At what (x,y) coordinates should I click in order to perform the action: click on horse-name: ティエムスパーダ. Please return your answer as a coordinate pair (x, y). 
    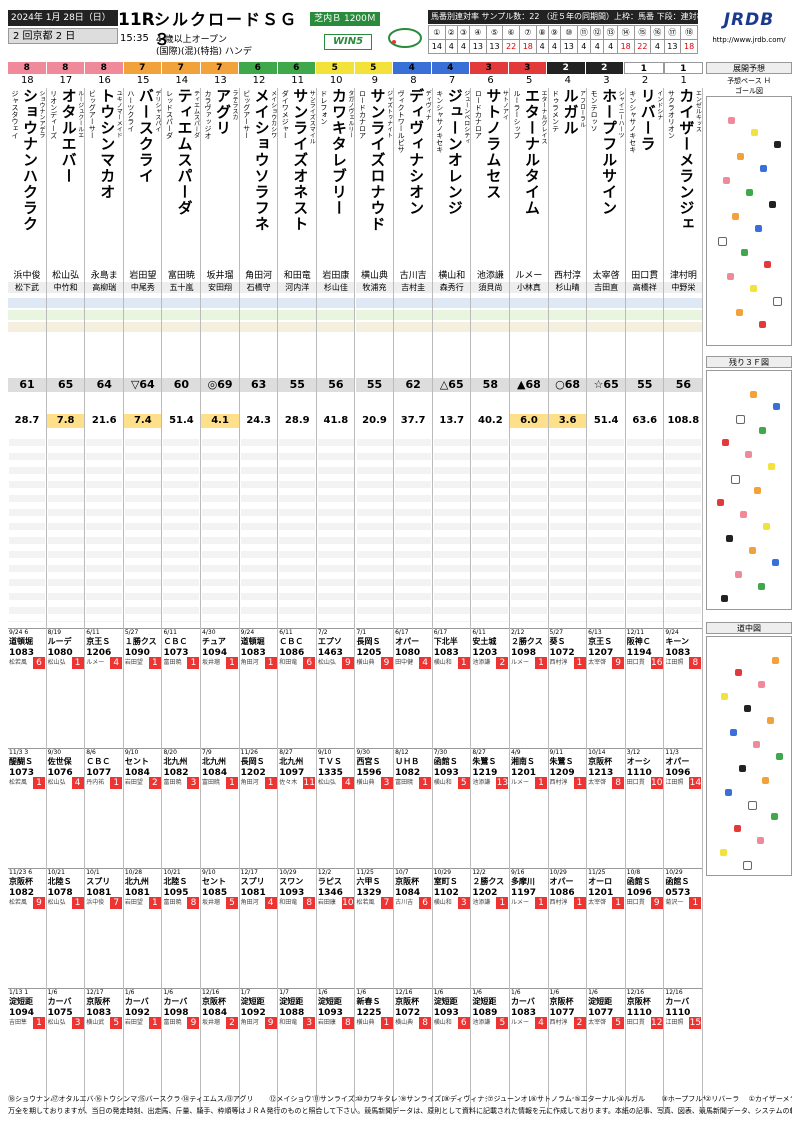
    Looking at the image, I should click on (184, 175).